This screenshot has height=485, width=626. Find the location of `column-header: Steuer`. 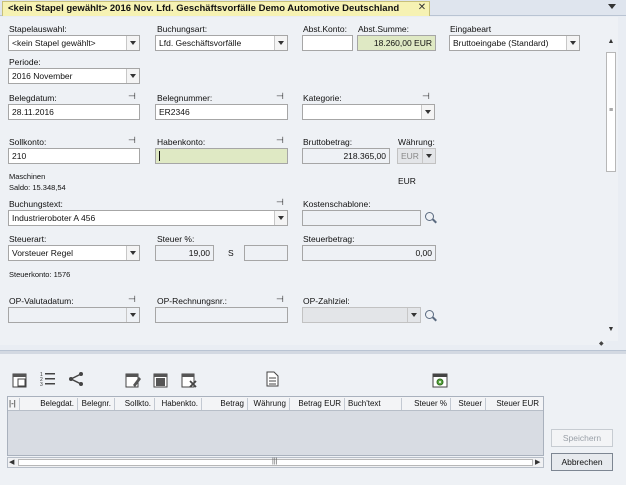

column-header: Steuer is located at coordinates (468, 404).